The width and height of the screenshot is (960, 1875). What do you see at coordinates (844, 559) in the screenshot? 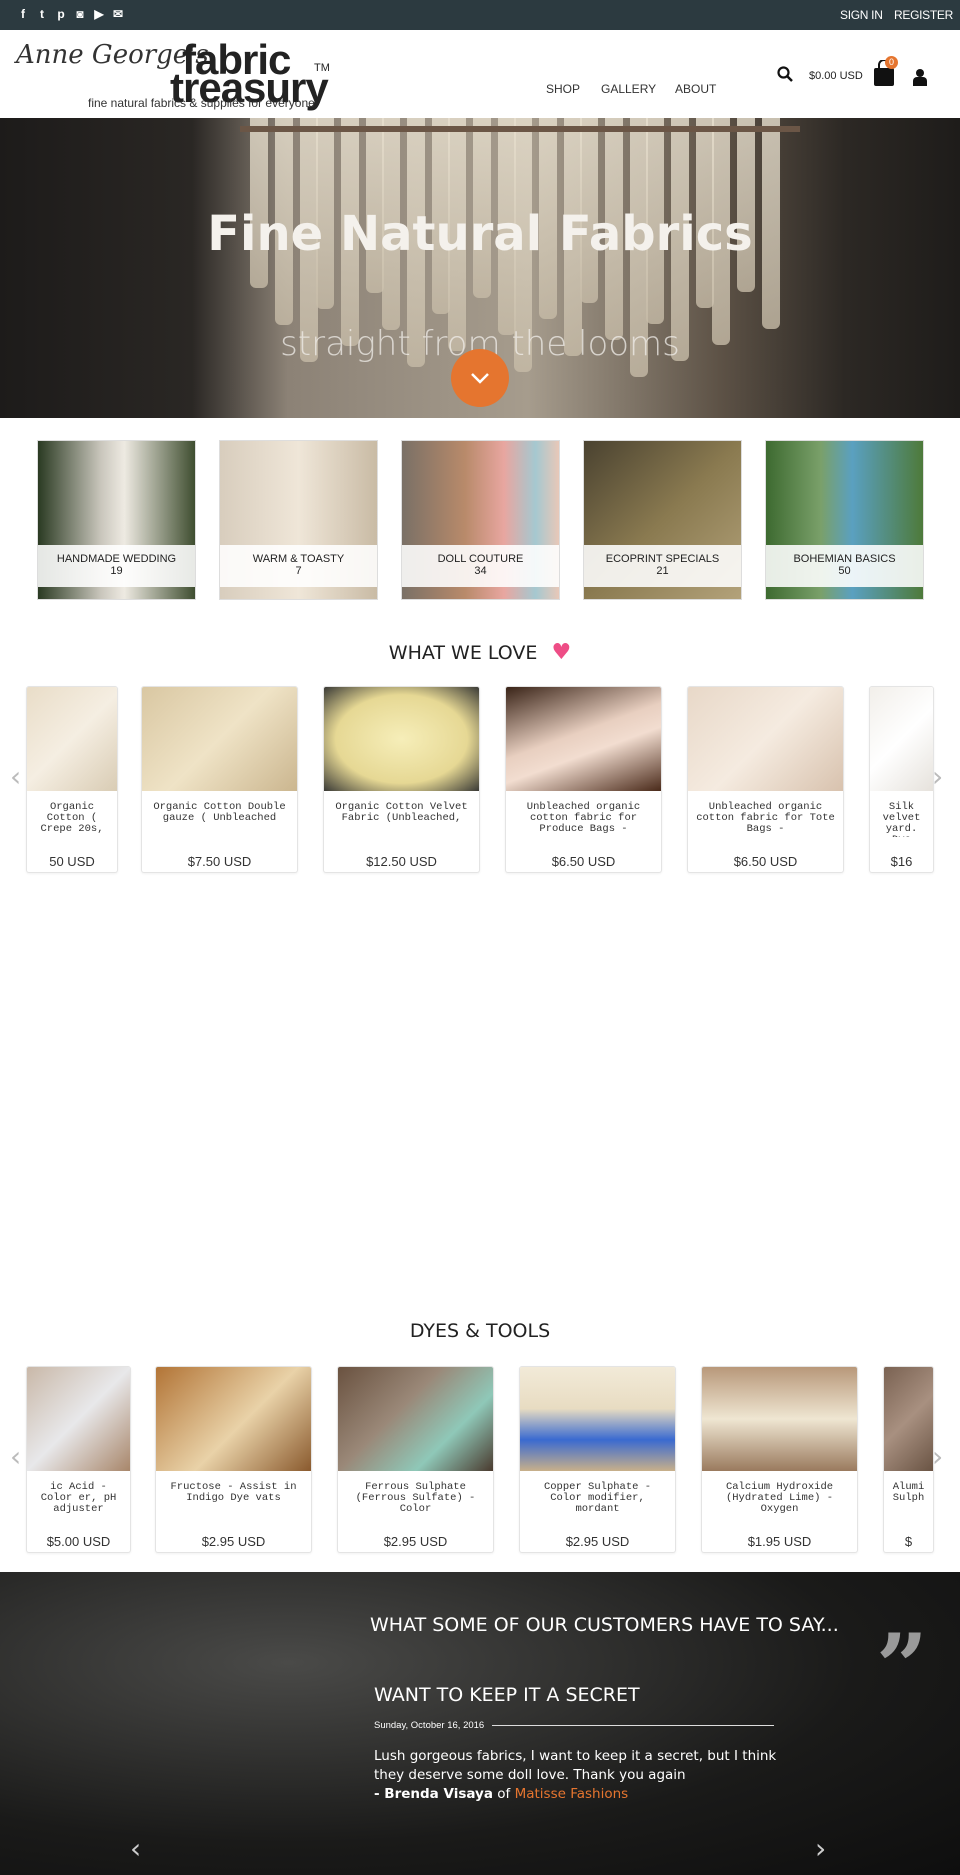
I see `category-name: BOHEMIAN BASICS` at bounding box center [844, 559].